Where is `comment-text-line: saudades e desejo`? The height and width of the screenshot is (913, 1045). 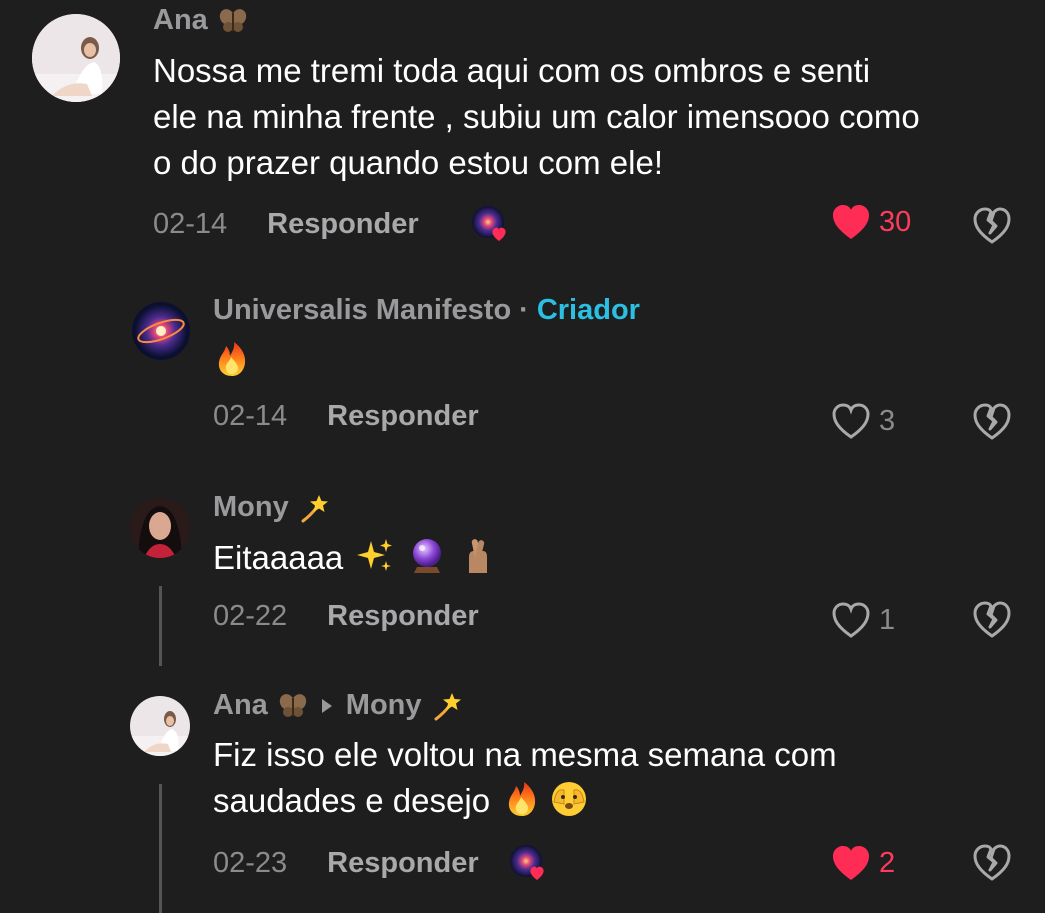 comment-text-line: saudades e desejo is located at coordinates (352, 800).